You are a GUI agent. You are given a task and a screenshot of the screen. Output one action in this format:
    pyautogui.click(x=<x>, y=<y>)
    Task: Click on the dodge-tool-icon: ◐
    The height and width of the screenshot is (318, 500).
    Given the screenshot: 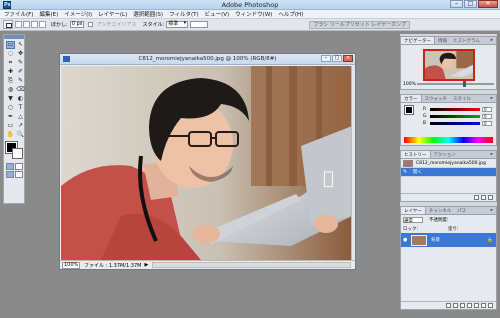 What is the action you would take?
    pyautogui.click(x=20, y=99)
    